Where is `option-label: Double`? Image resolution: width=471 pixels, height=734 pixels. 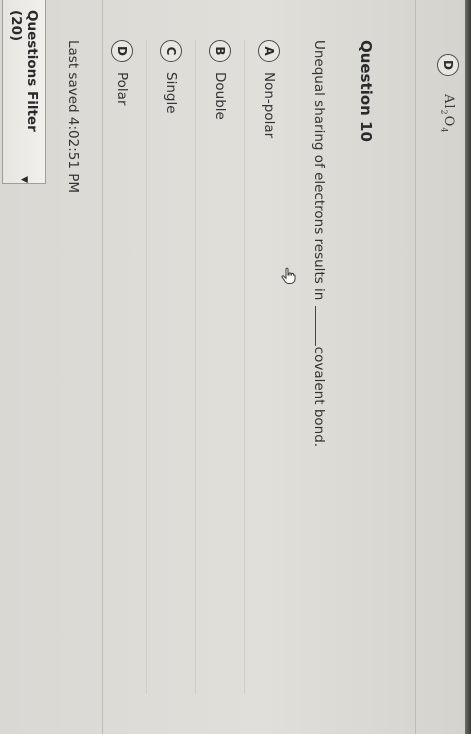 option-label: Double is located at coordinates (220, 96).